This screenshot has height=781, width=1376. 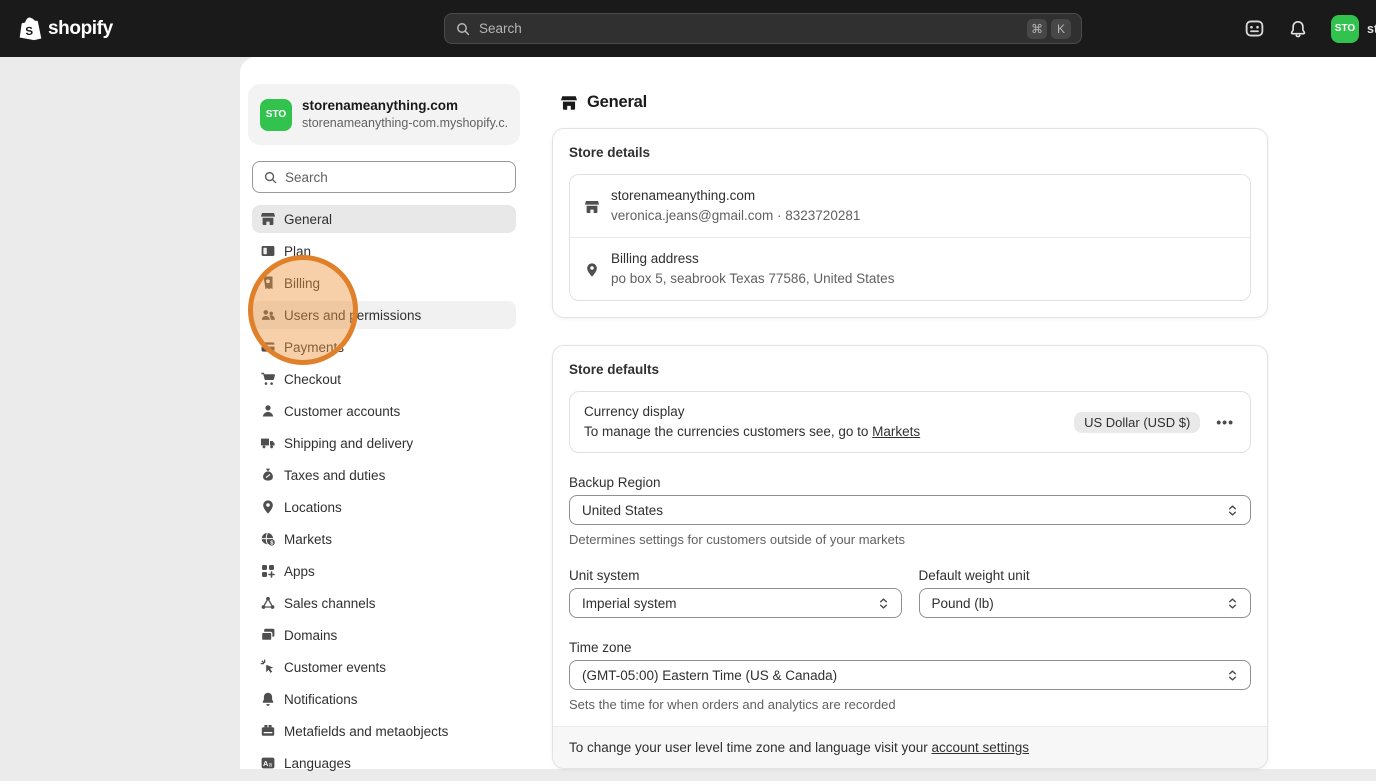 I want to click on sidebar-item-label: Domains, so click(x=311, y=635).